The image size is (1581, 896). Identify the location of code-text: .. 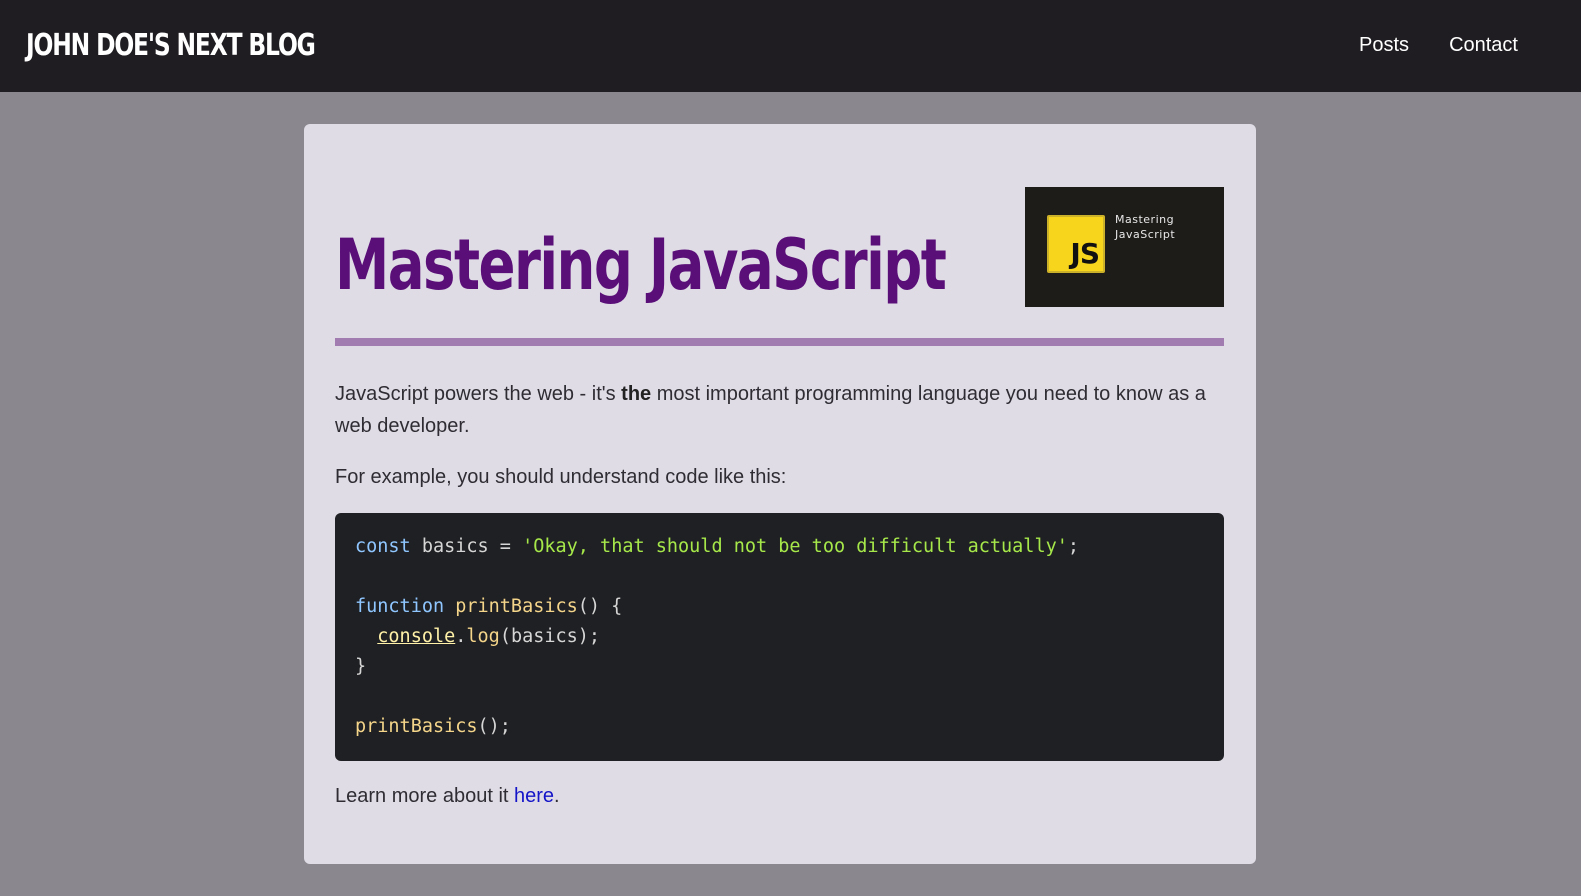
(461, 636).